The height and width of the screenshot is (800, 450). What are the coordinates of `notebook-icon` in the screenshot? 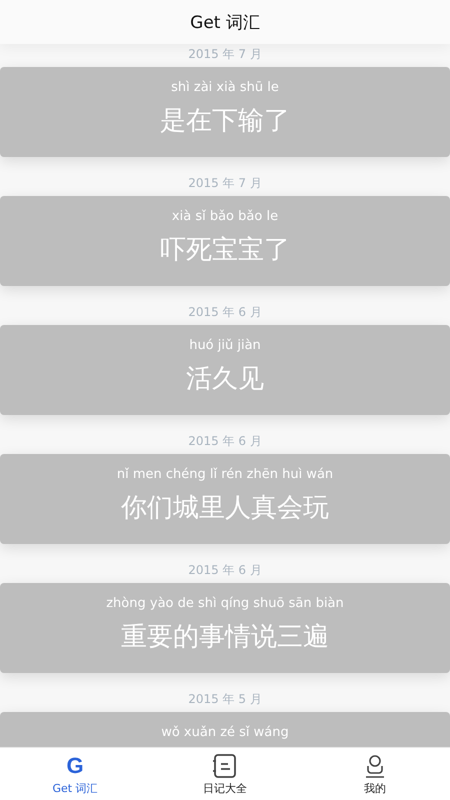 It's located at (225, 765).